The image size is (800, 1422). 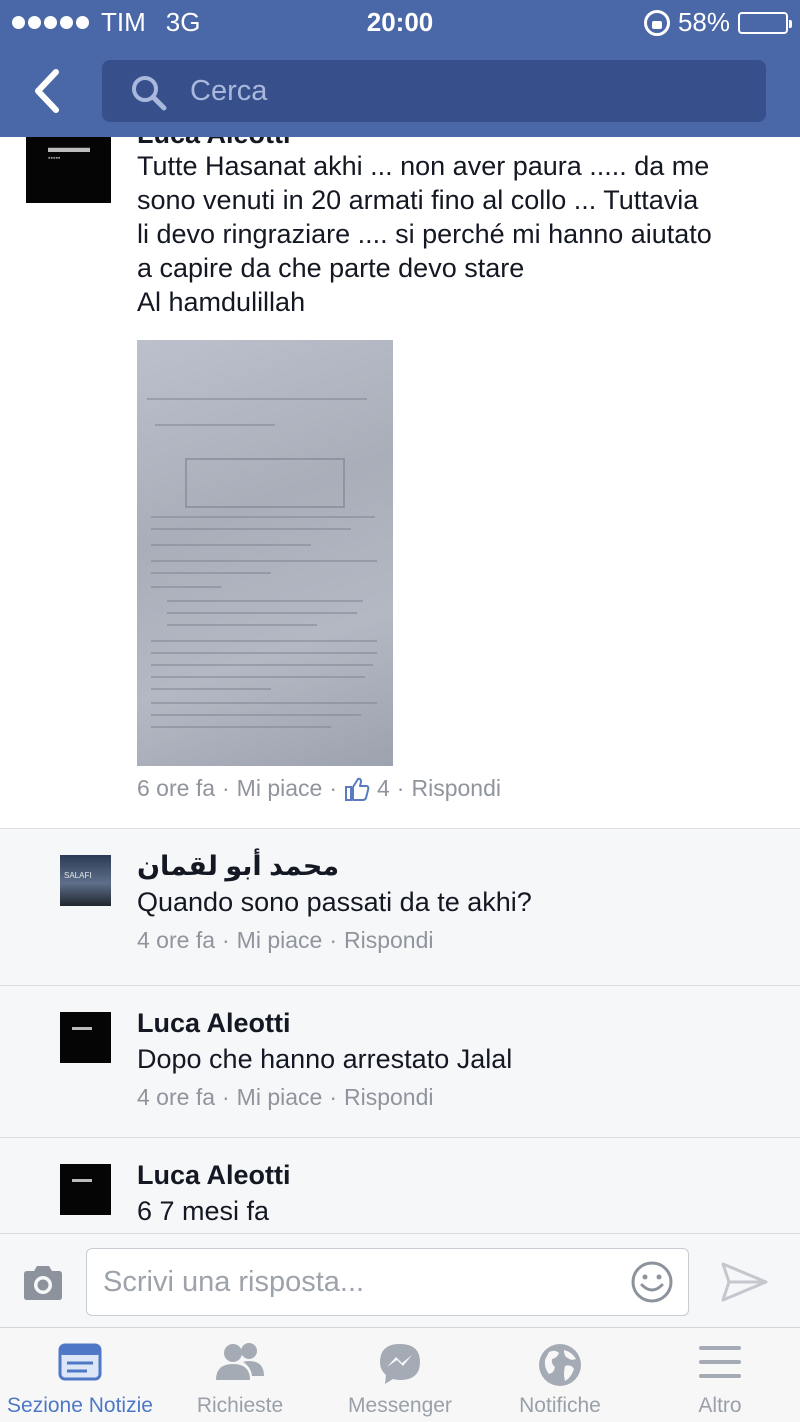 What do you see at coordinates (54, 158) in the screenshot?
I see `avatar-caption-icon: ▪▪▪▪▪` at bounding box center [54, 158].